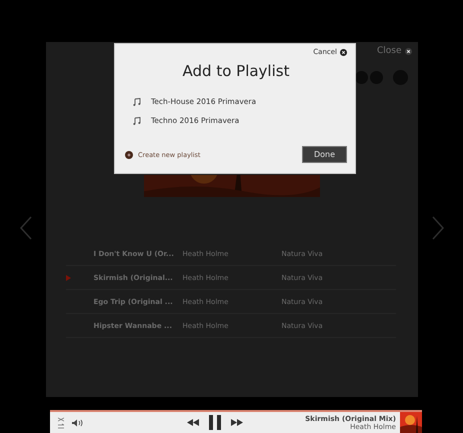 The height and width of the screenshot is (433, 463). I want to click on volume-icon, so click(78, 422).